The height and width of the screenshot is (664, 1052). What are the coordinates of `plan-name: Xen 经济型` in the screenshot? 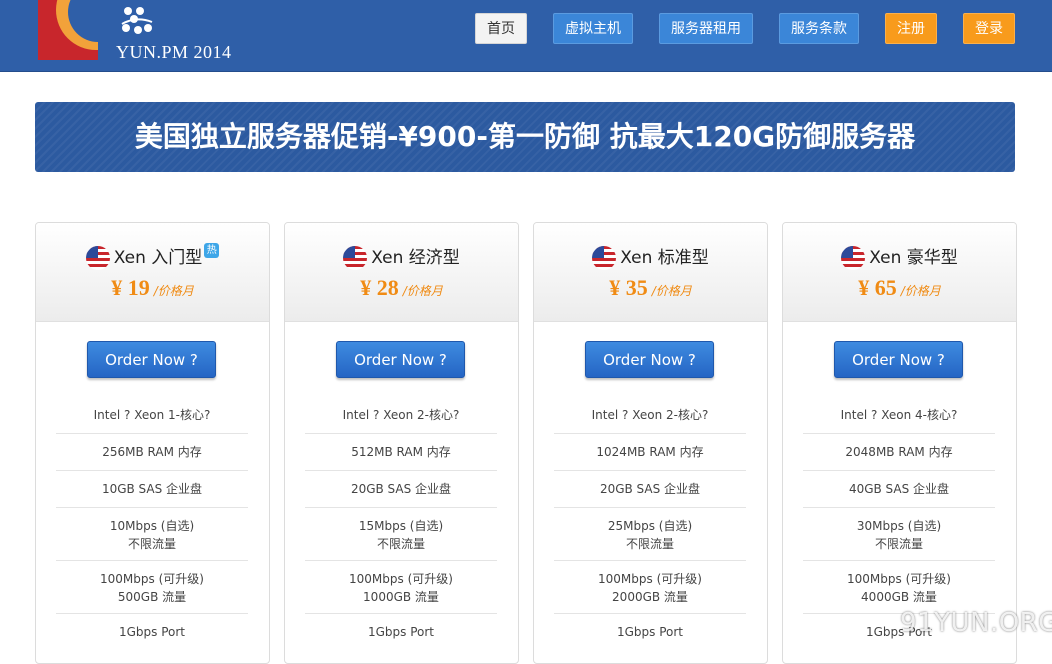 It's located at (415, 258).